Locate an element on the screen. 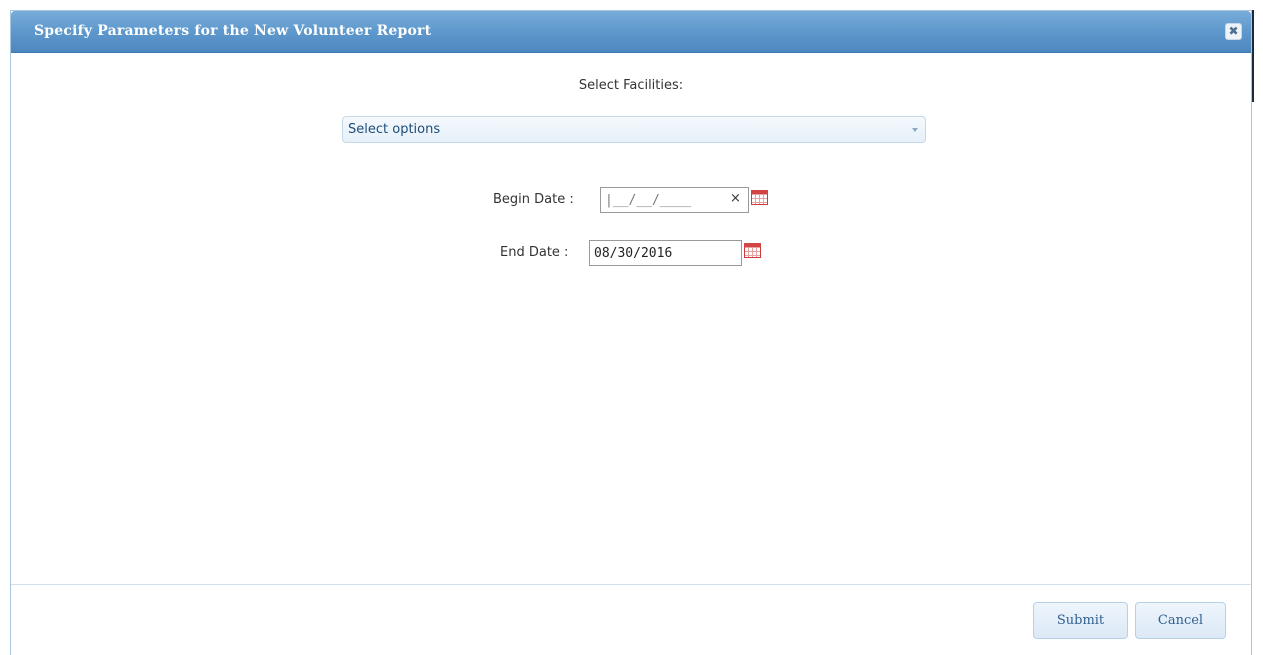 This screenshot has height=655, width=1263. facilities-label: Select Facilities: is located at coordinates (631, 85).